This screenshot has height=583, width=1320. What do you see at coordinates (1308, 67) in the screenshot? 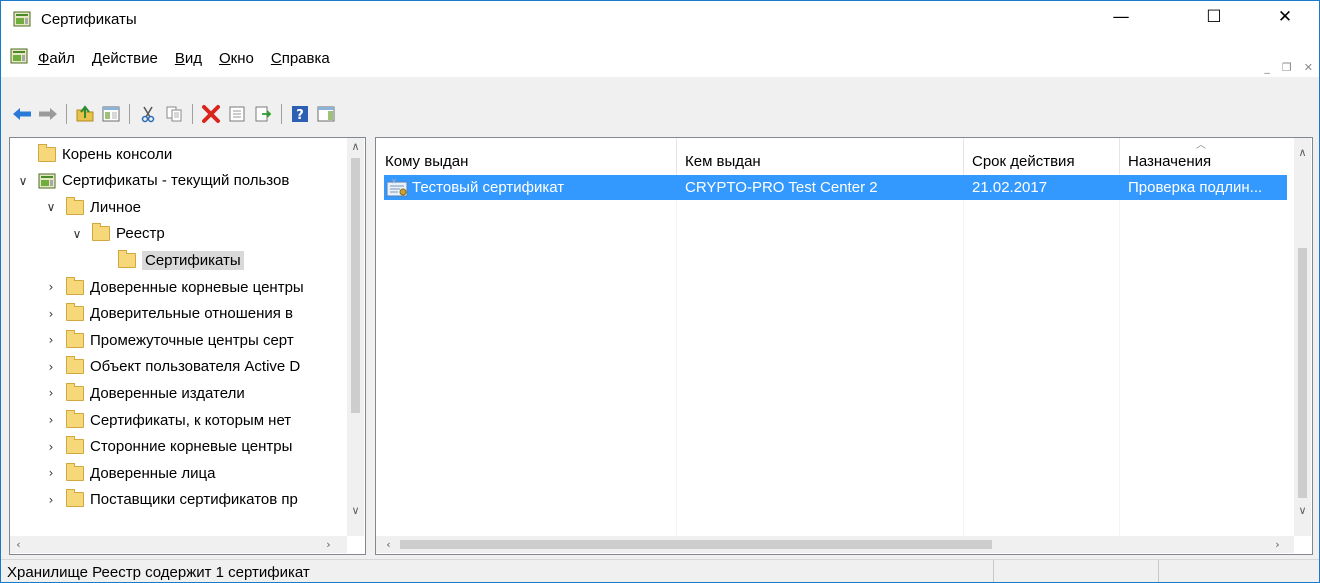
I see `mdi-close-icon: ✕` at bounding box center [1308, 67].